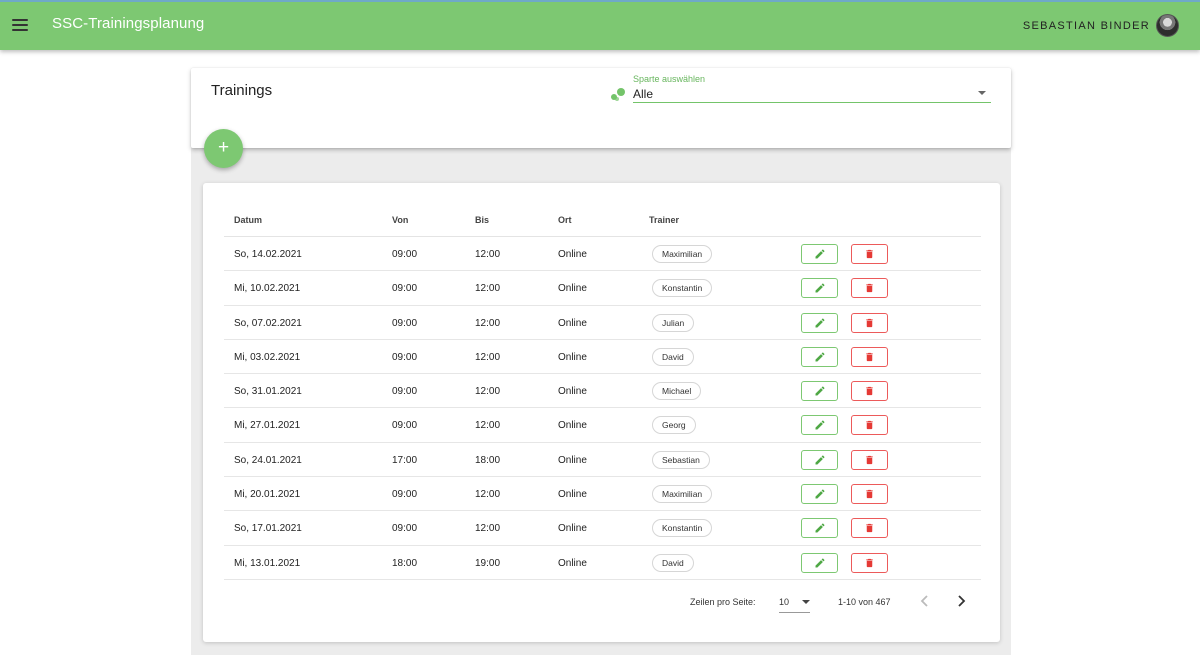  What do you see at coordinates (488, 460) in the screenshot?
I see `cell-bis: 18:00` at bounding box center [488, 460].